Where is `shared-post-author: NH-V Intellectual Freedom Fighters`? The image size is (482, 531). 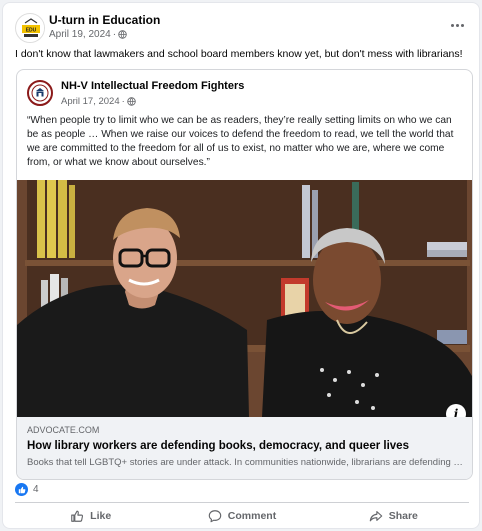
shared-post-author: NH-V Intellectual Freedom Fighters is located at coordinates (152, 86).